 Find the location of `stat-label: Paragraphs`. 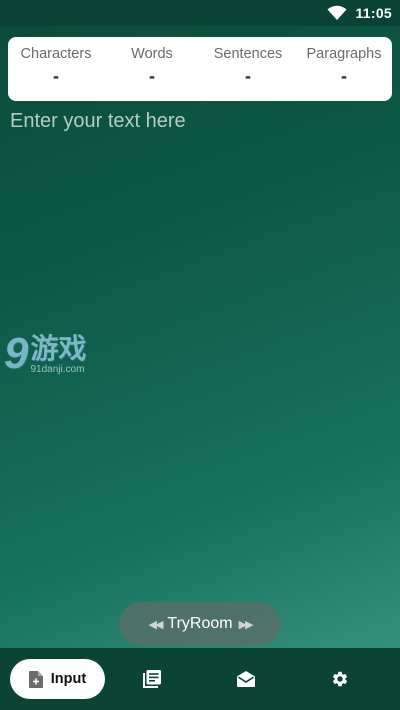

stat-label: Paragraphs is located at coordinates (344, 54).